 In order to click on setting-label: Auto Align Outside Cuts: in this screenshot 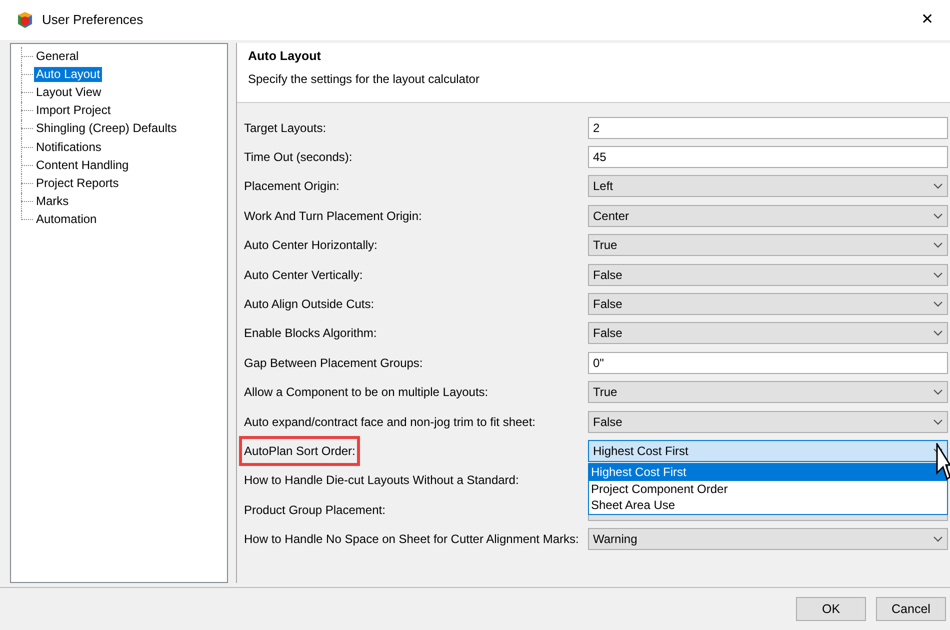, I will do `click(309, 305)`.